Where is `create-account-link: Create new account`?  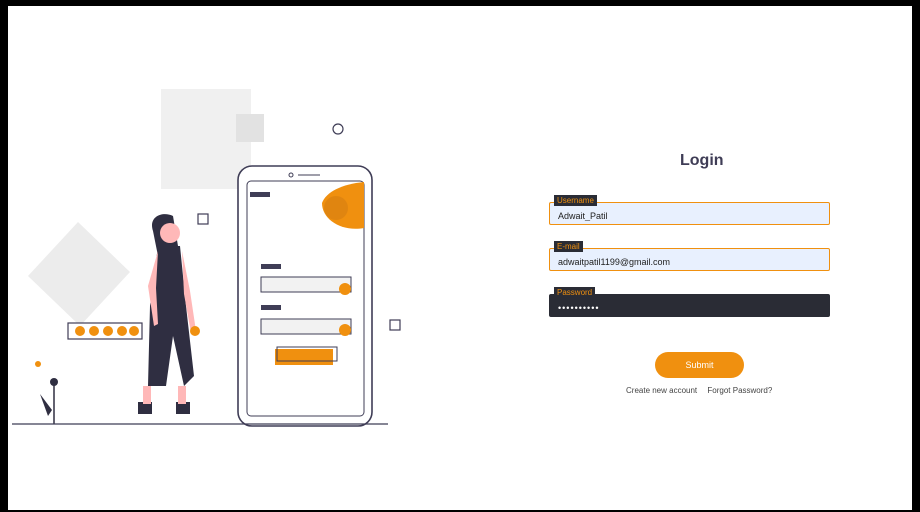
create-account-link: Create new account is located at coordinates (661, 390).